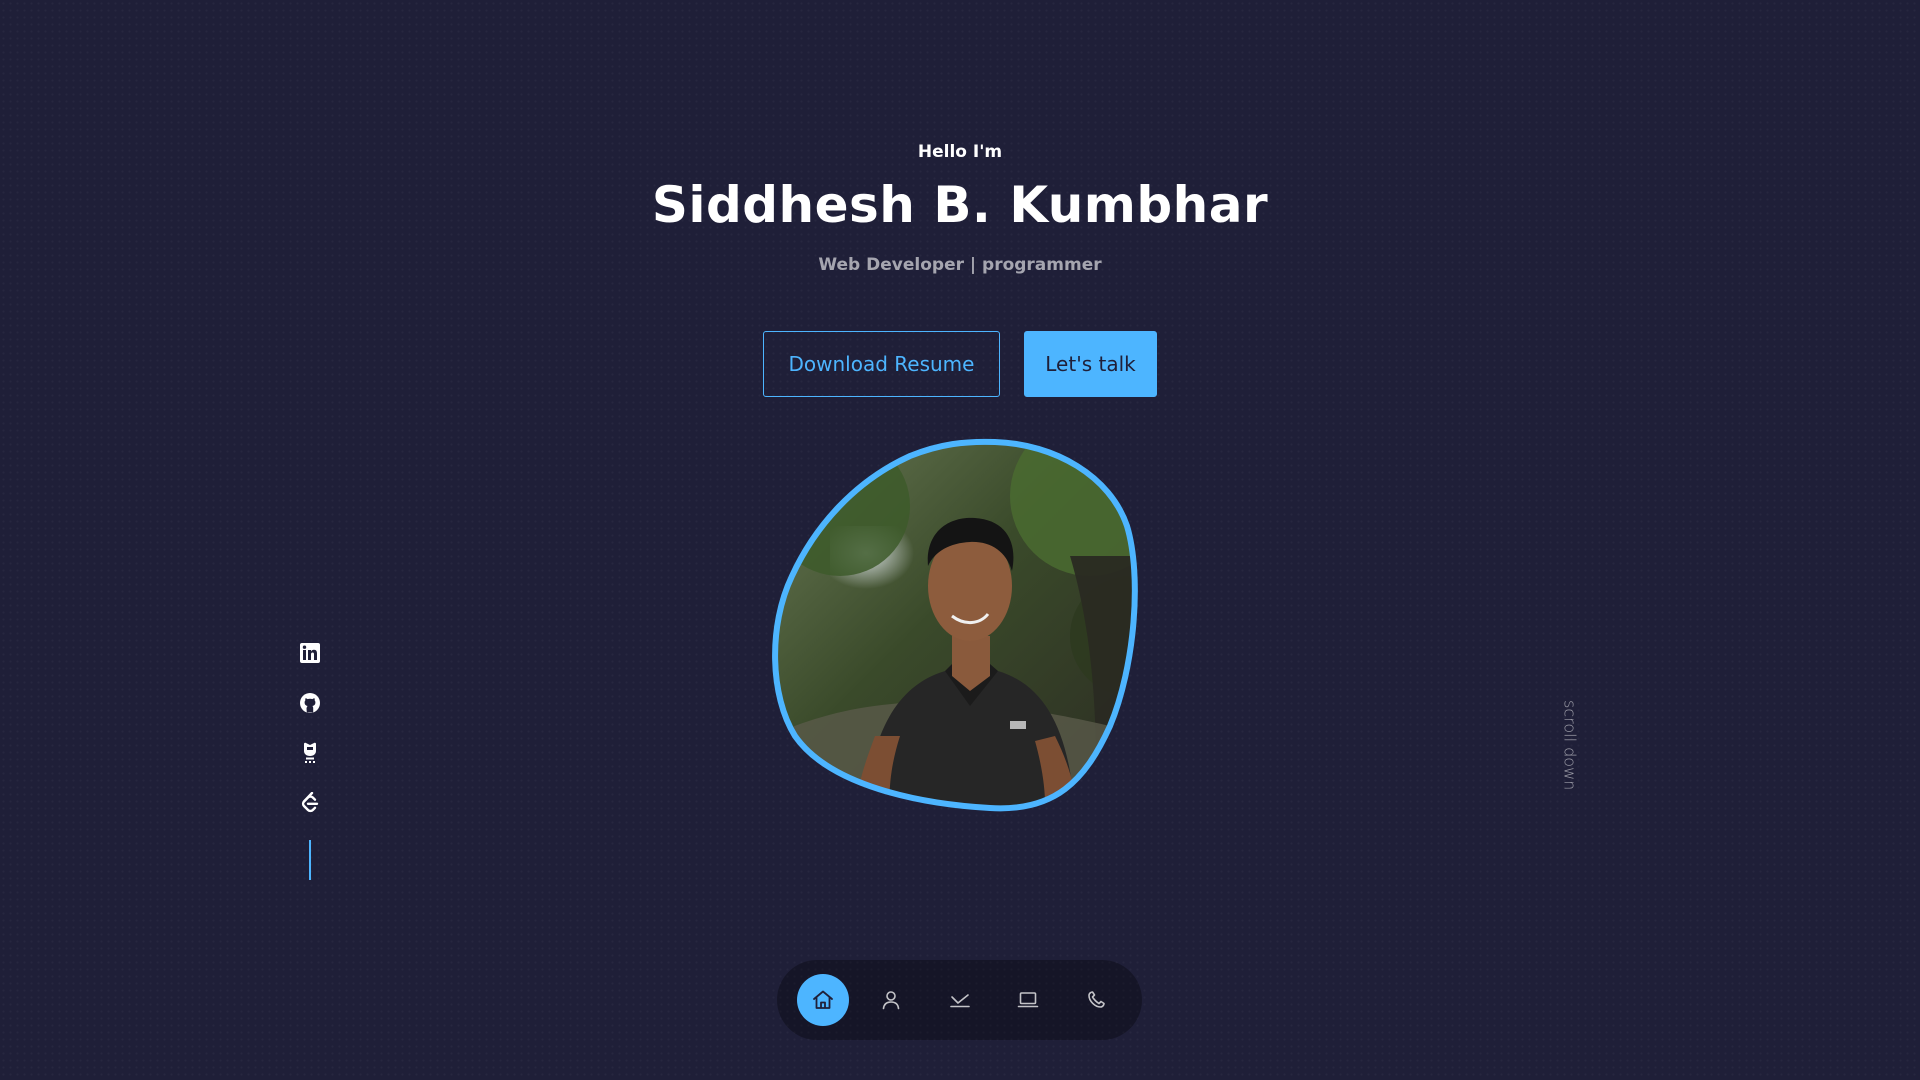  I want to click on phone-icon, so click(1096, 999).